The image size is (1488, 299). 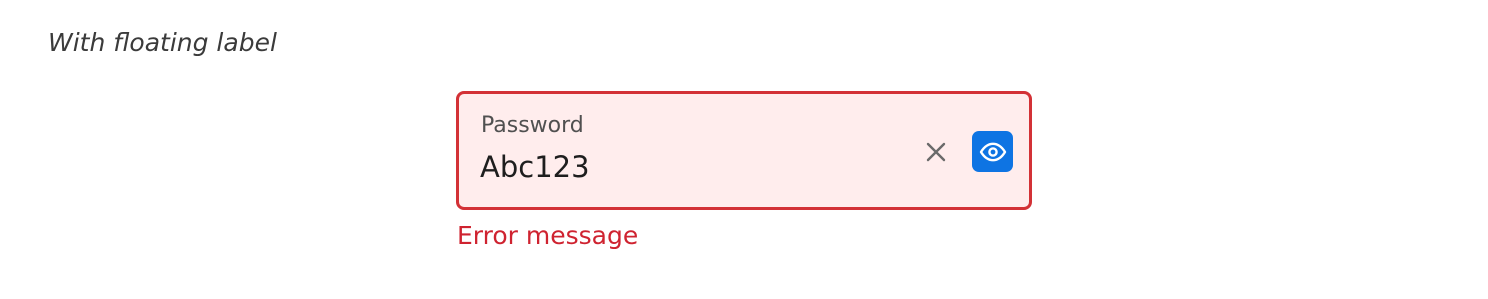 What do you see at coordinates (532, 125) in the screenshot?
I see `password-floating-label: Password` at bounding box center [532, 125].